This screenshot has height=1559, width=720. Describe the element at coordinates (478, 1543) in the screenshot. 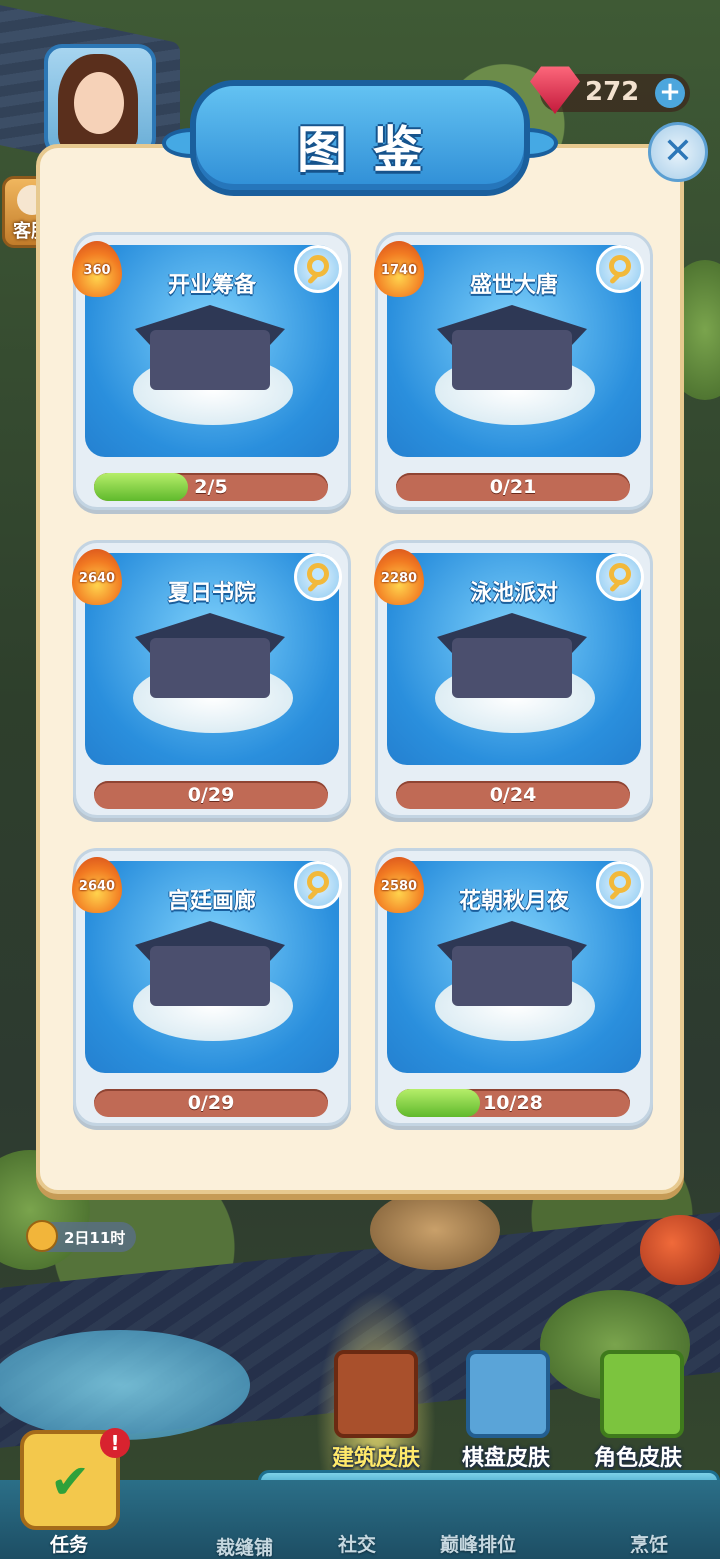

I see `nav-rank: 巅峰排位` at that location.